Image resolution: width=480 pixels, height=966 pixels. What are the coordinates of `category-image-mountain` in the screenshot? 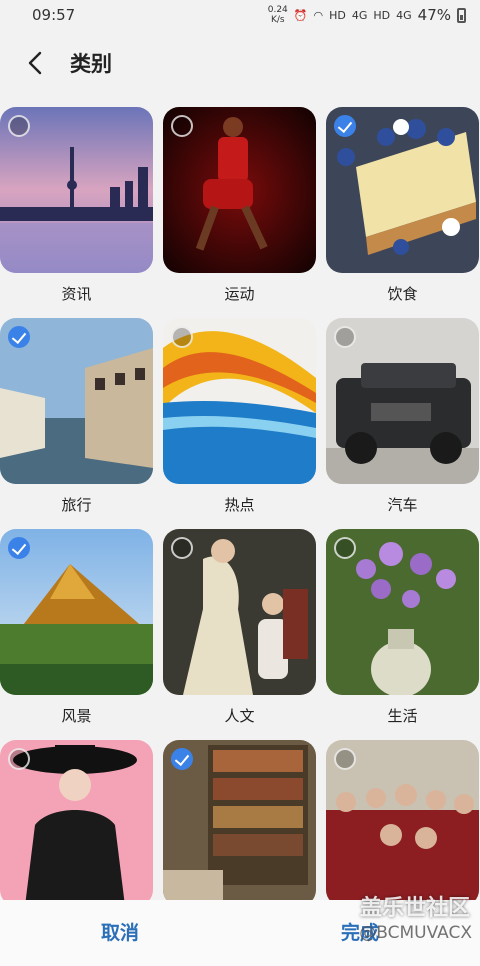 It's located at (76, 612).